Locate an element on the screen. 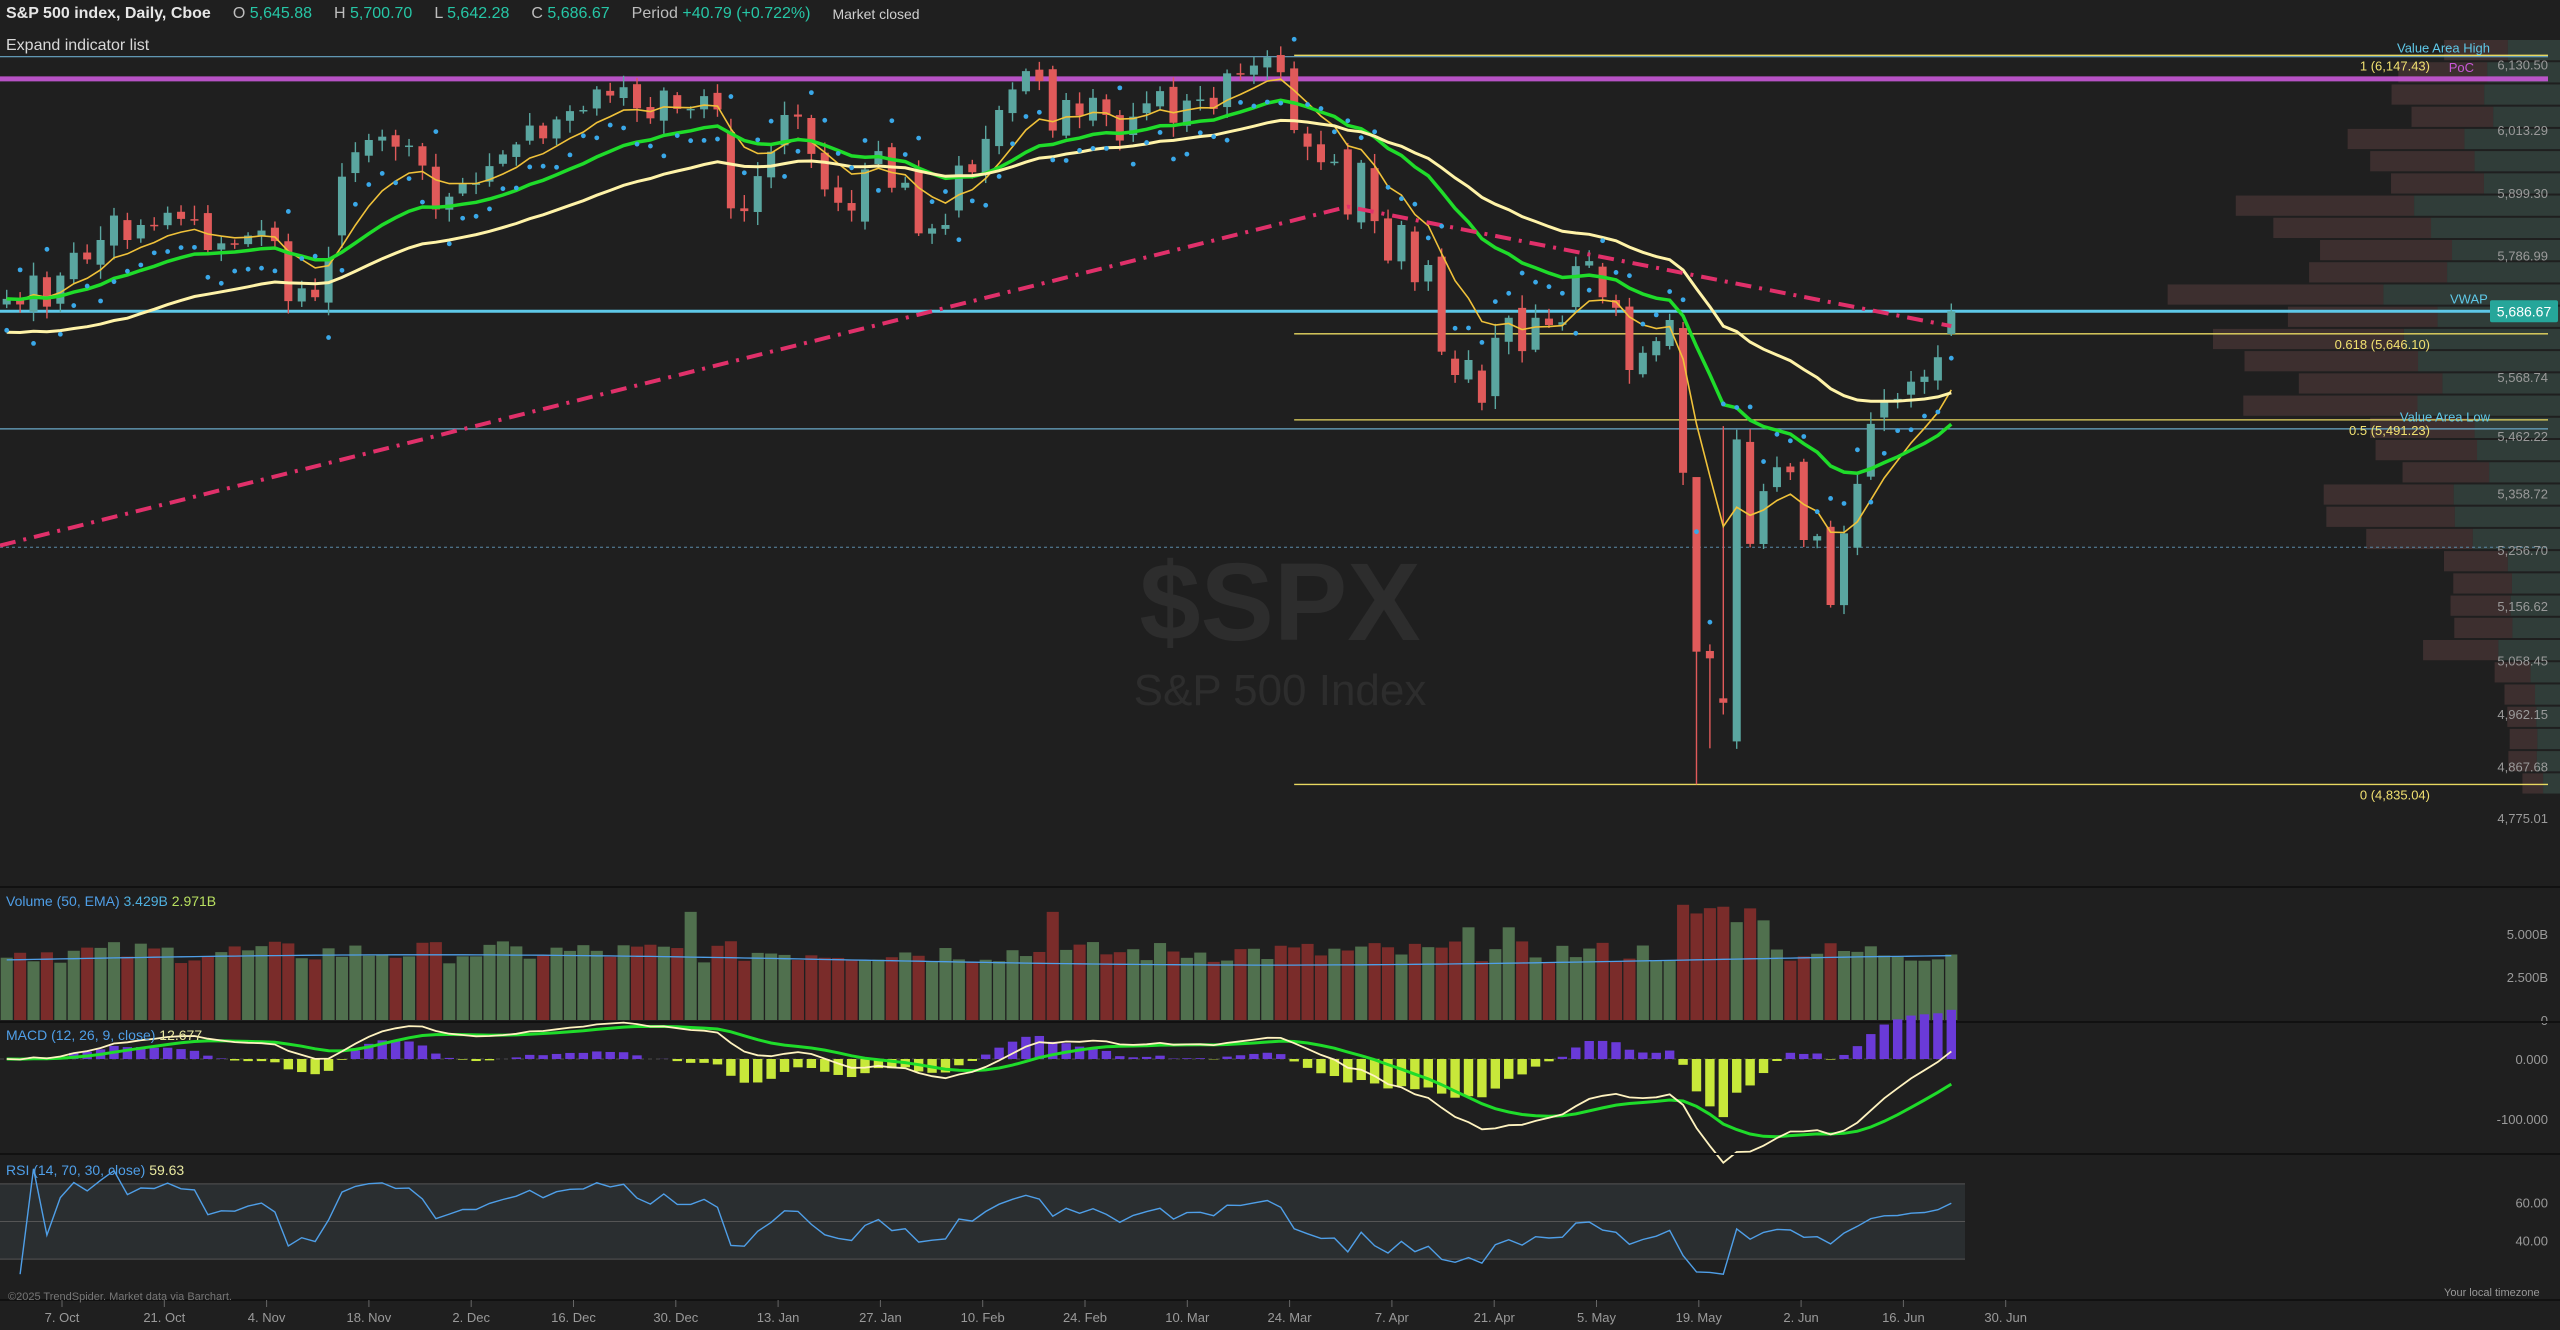 The height and width of the screenshot is (1330, 2560). macd-label: MACD (12, 26, 9, close) 12.677 is located at coordinates (104, 1035).